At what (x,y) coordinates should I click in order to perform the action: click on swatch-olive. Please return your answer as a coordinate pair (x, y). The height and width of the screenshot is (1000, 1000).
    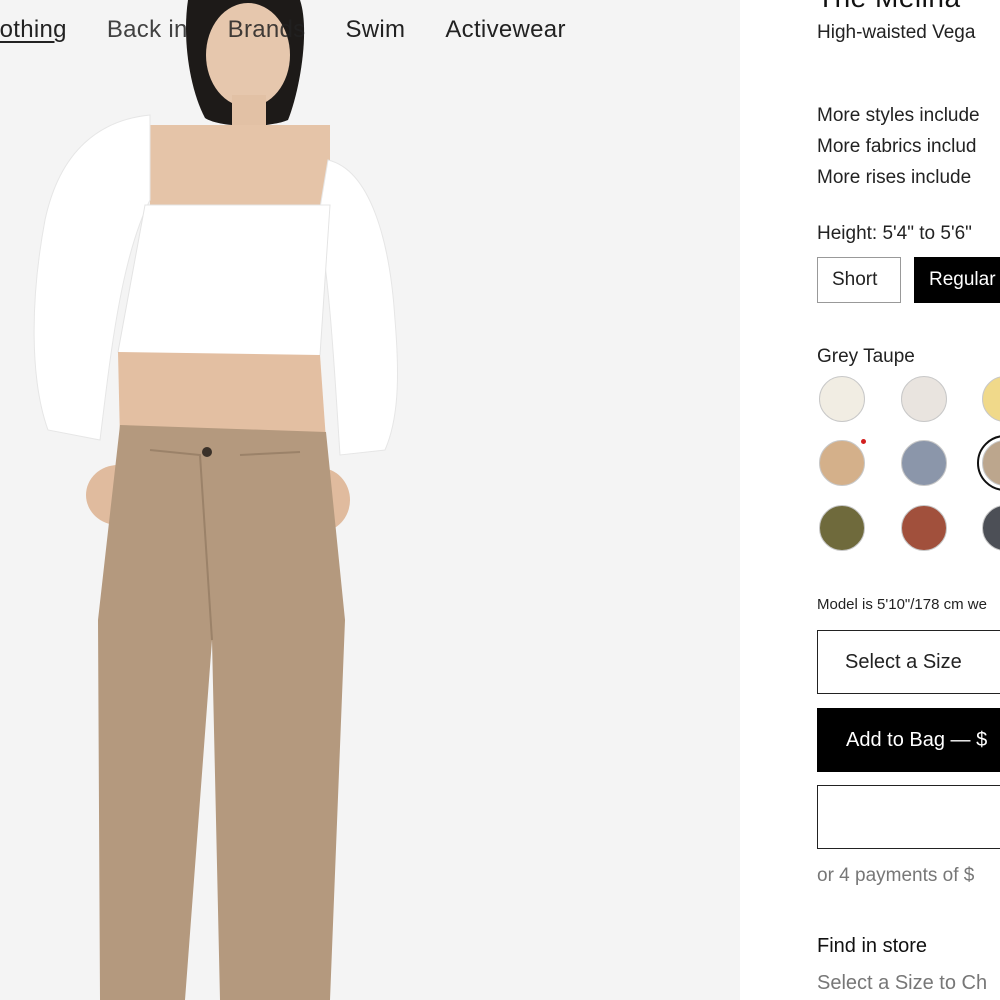
    Looking at the image, I should click on (842, 528).